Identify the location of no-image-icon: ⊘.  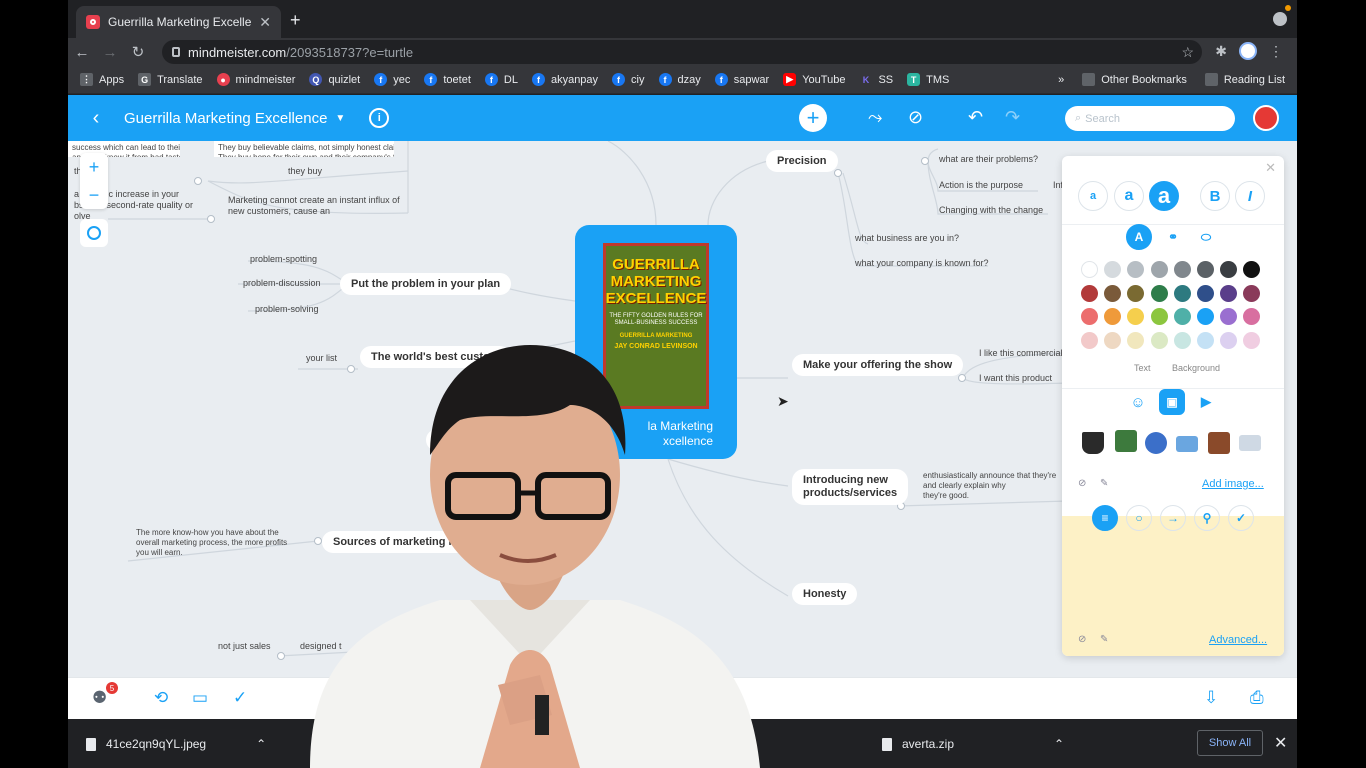
(1082, 483).